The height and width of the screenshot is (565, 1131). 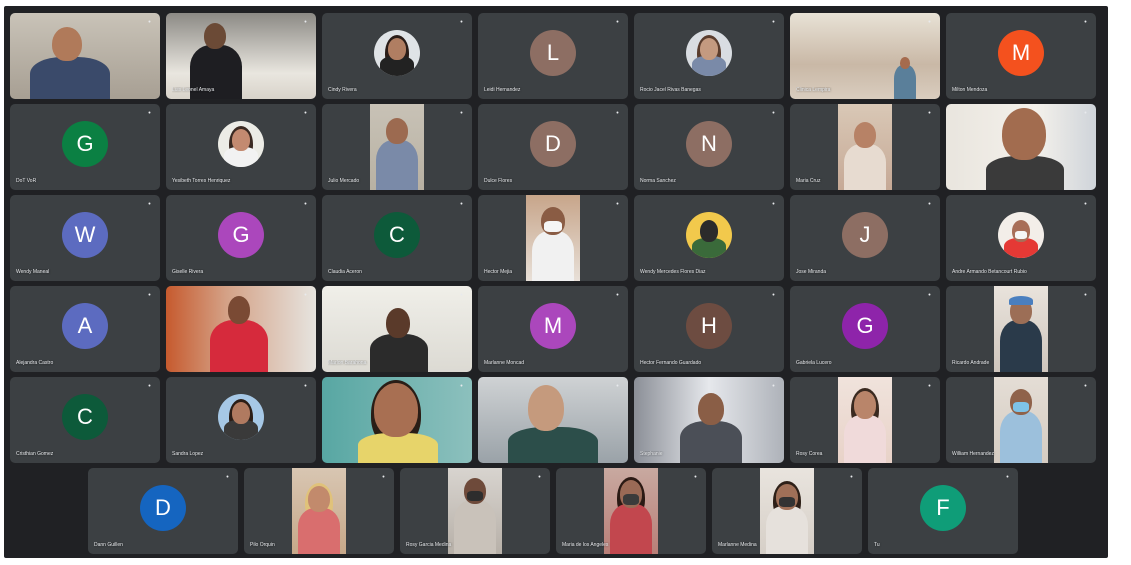 What do you see at coordinates (163, 511) in the screenshot?
I see `participant-tile: D • Dann Guillen` at bounding box center [163, 511].